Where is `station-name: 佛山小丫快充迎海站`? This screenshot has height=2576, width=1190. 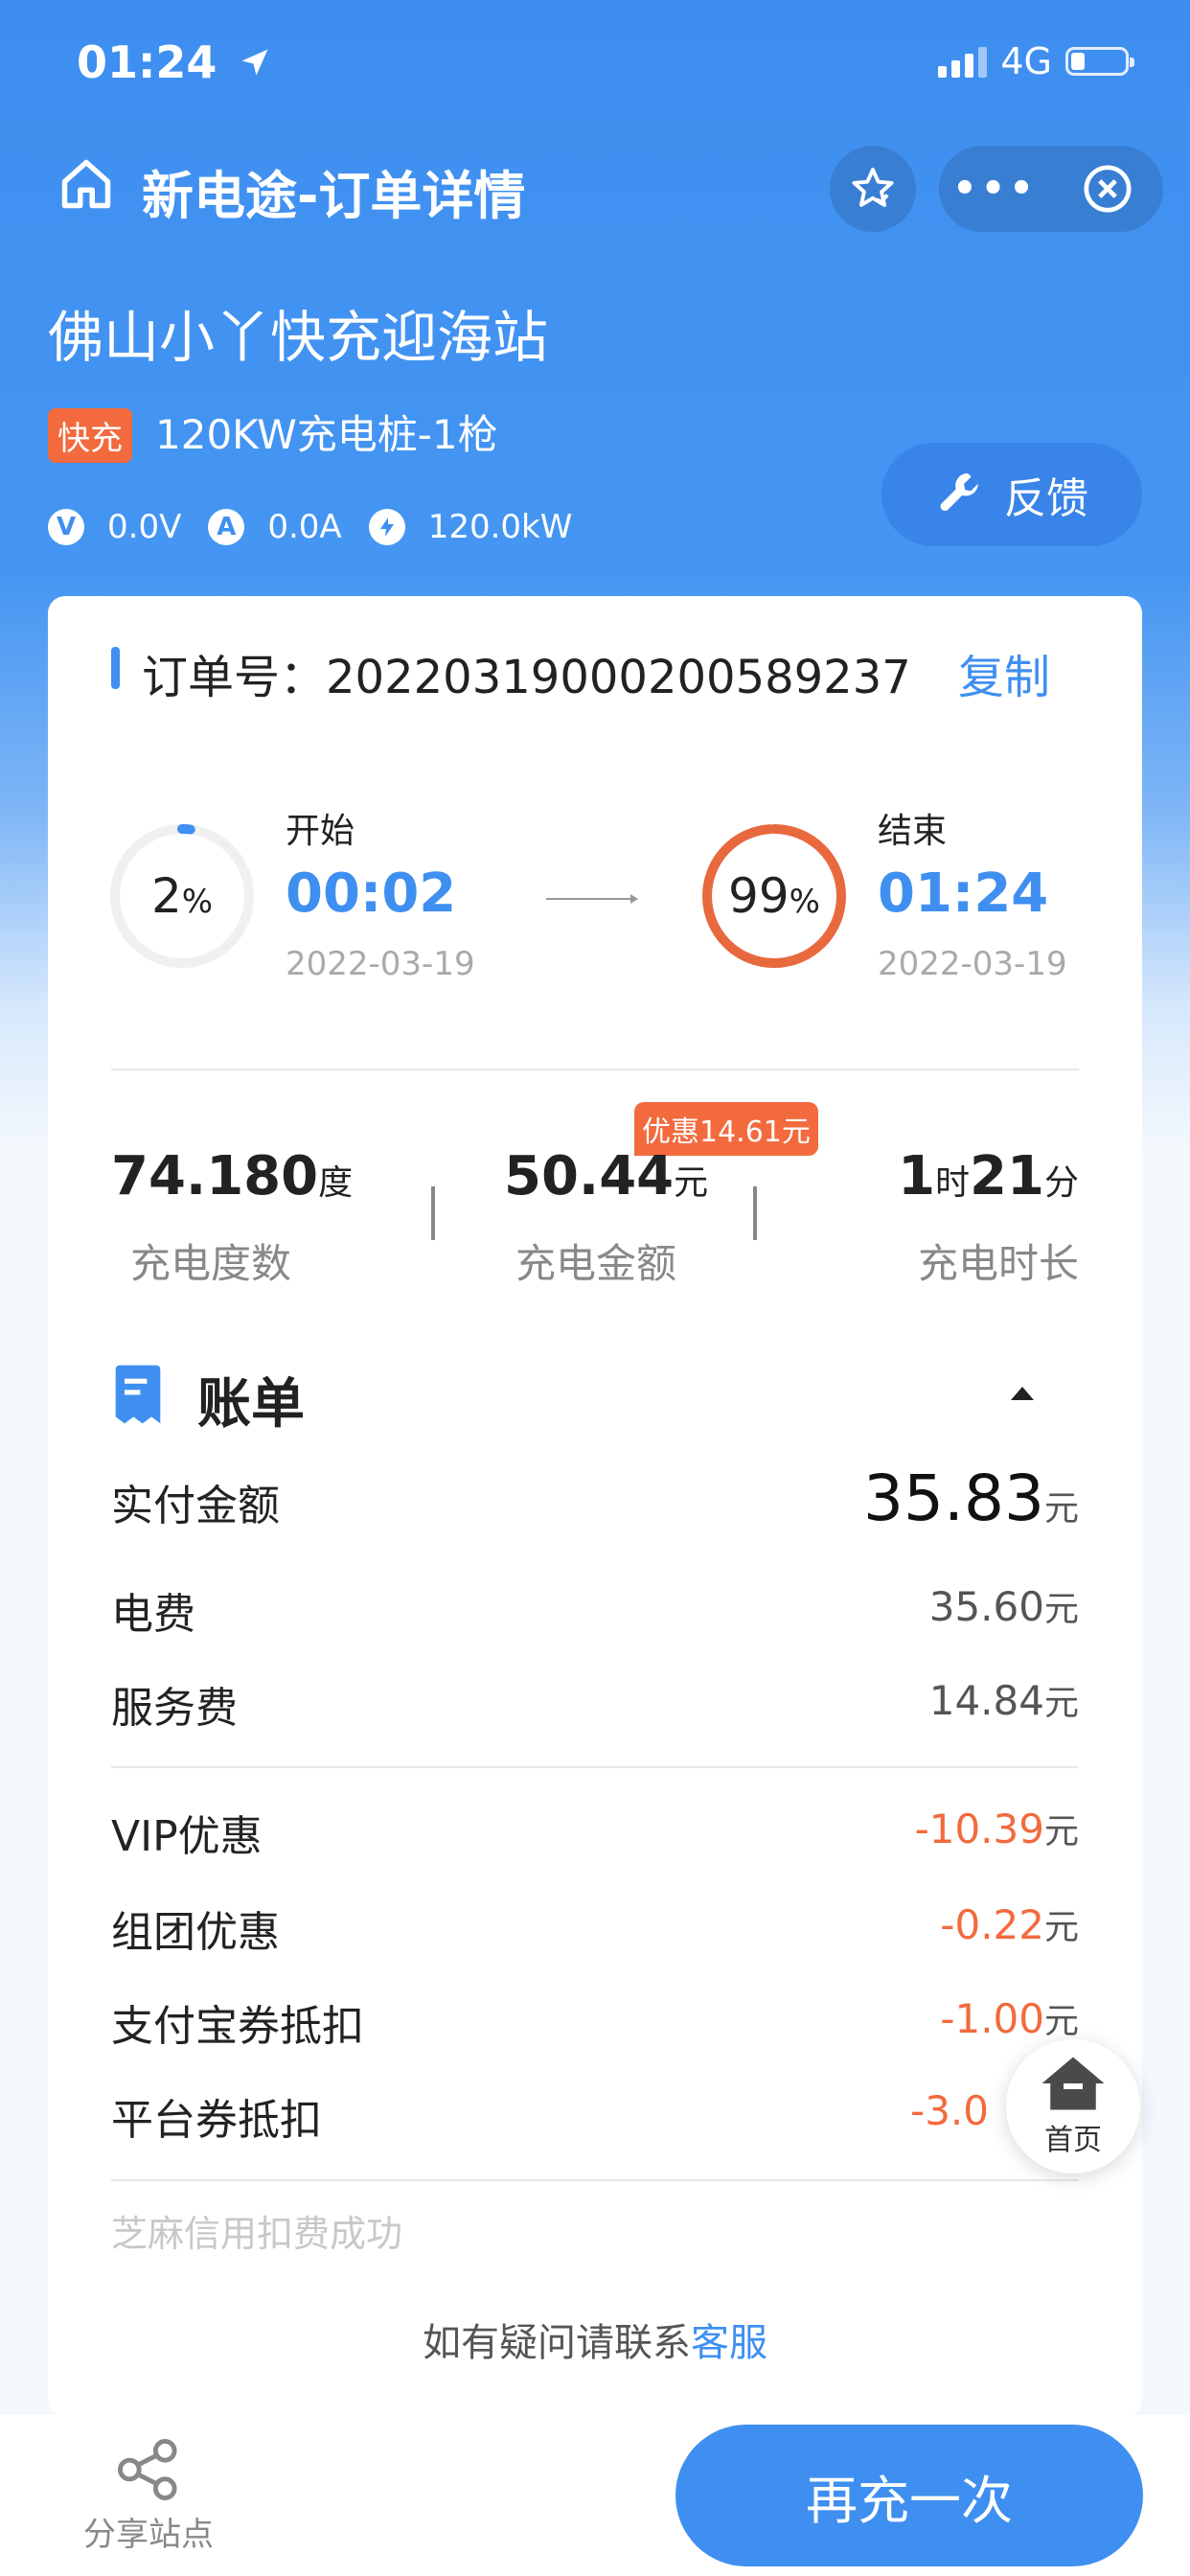 station-name: 佛山小丫快充迎海站 is located at coordinates (298, 337).